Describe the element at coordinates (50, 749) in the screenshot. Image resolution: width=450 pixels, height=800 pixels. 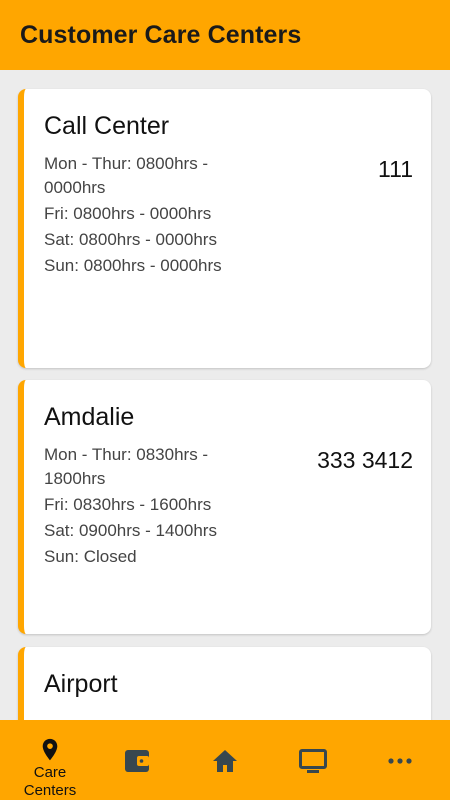
I see `location-pin-icon` at that location.